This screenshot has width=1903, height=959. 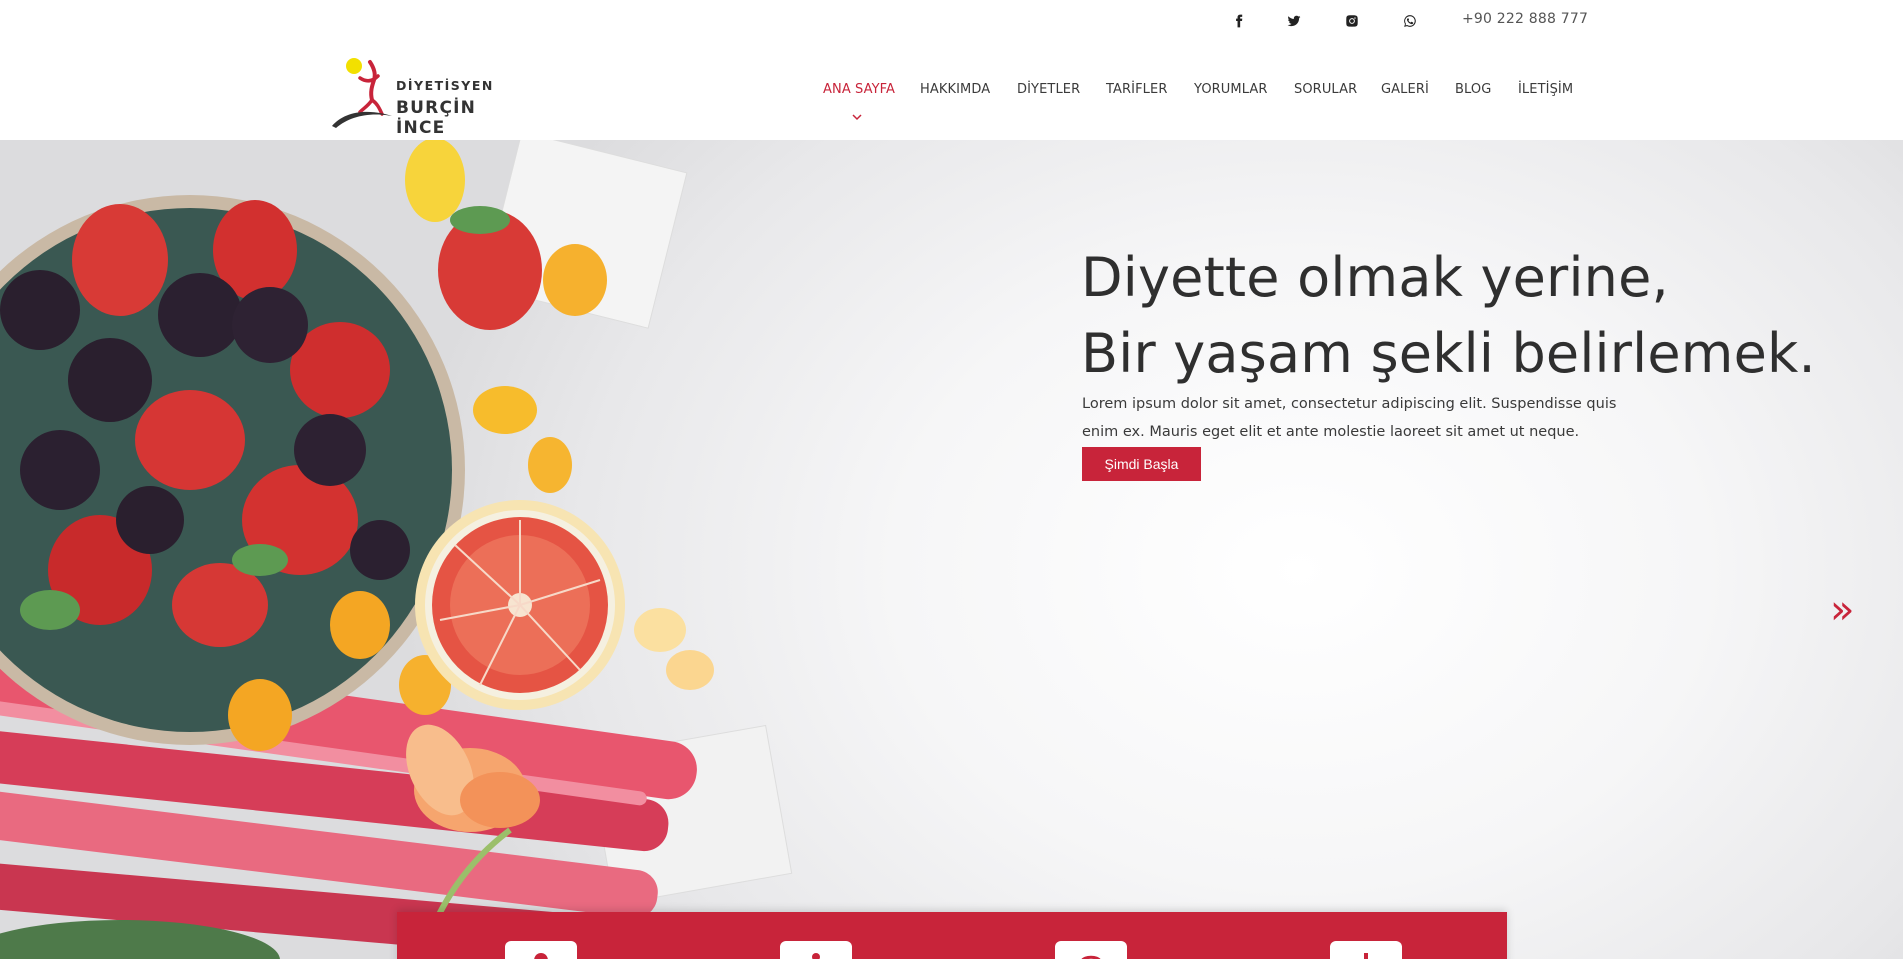 I want to click on slider-next-icon: », so click(x=1845, y=610).